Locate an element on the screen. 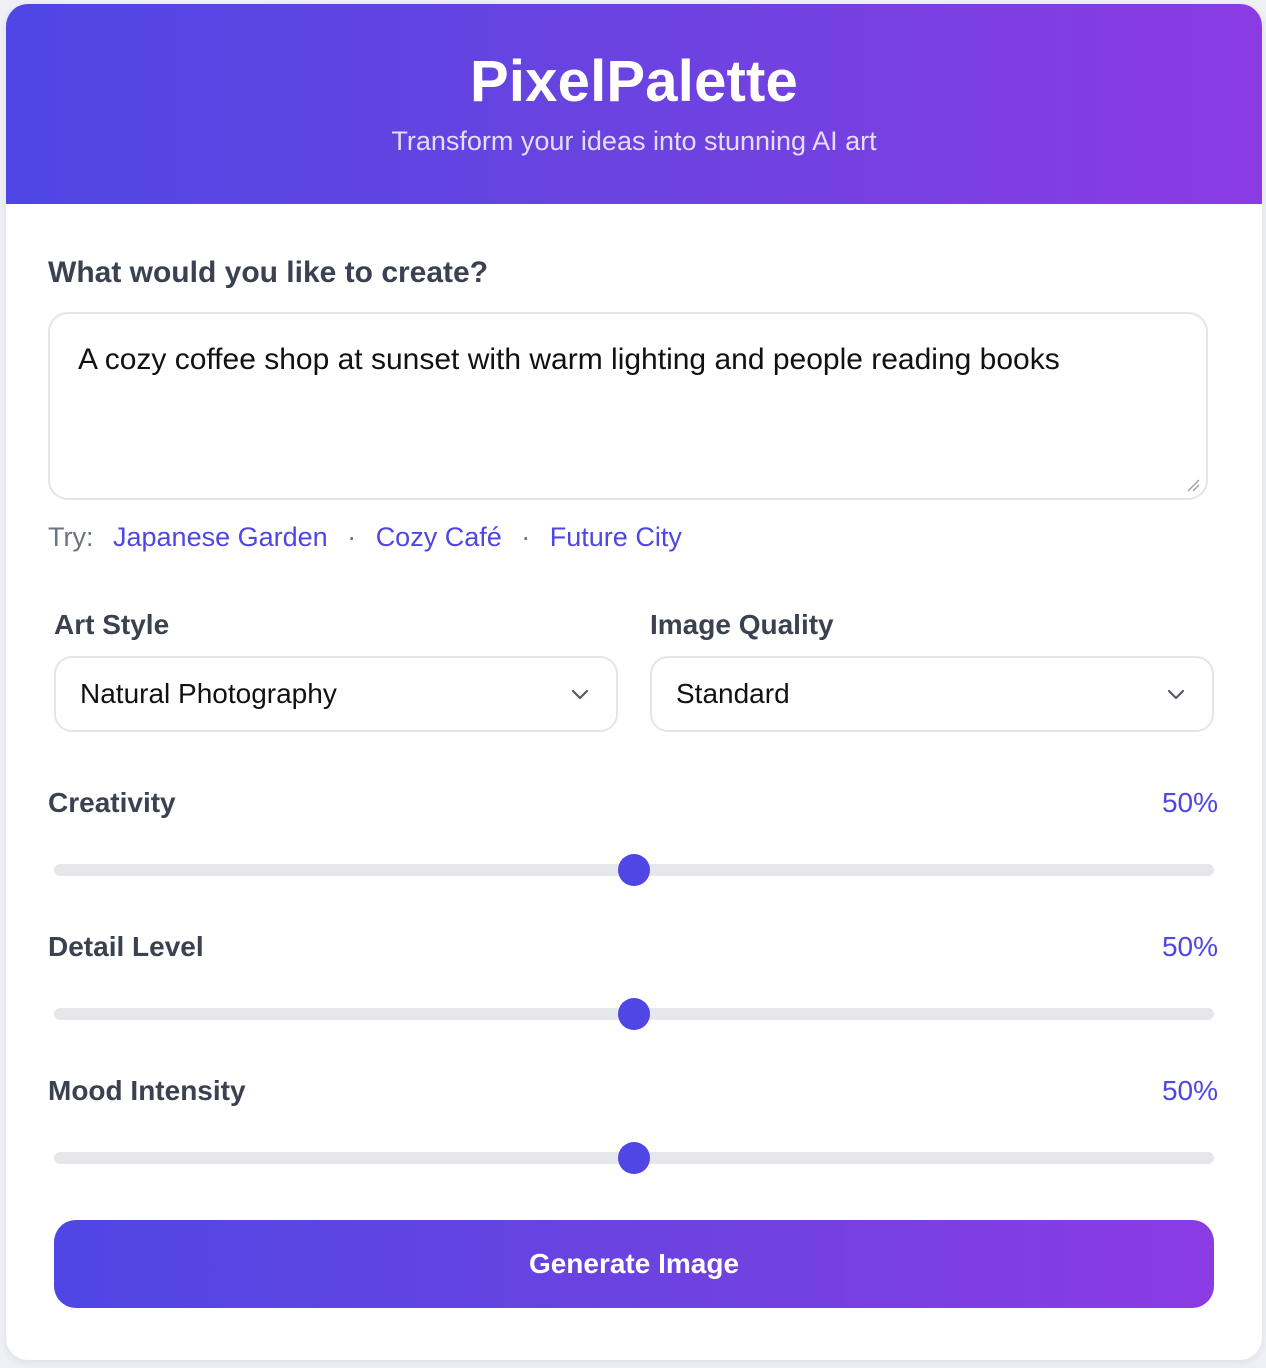 This screenshot has height=1368, width=1266. mood-intensity-value: 50% is located at coordinates (1189, 1090).